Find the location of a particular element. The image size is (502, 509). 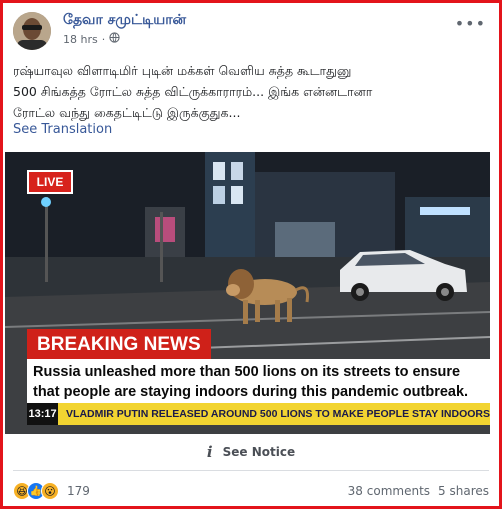

see-notice-label: See Notice is located at coordinates (259, 452).